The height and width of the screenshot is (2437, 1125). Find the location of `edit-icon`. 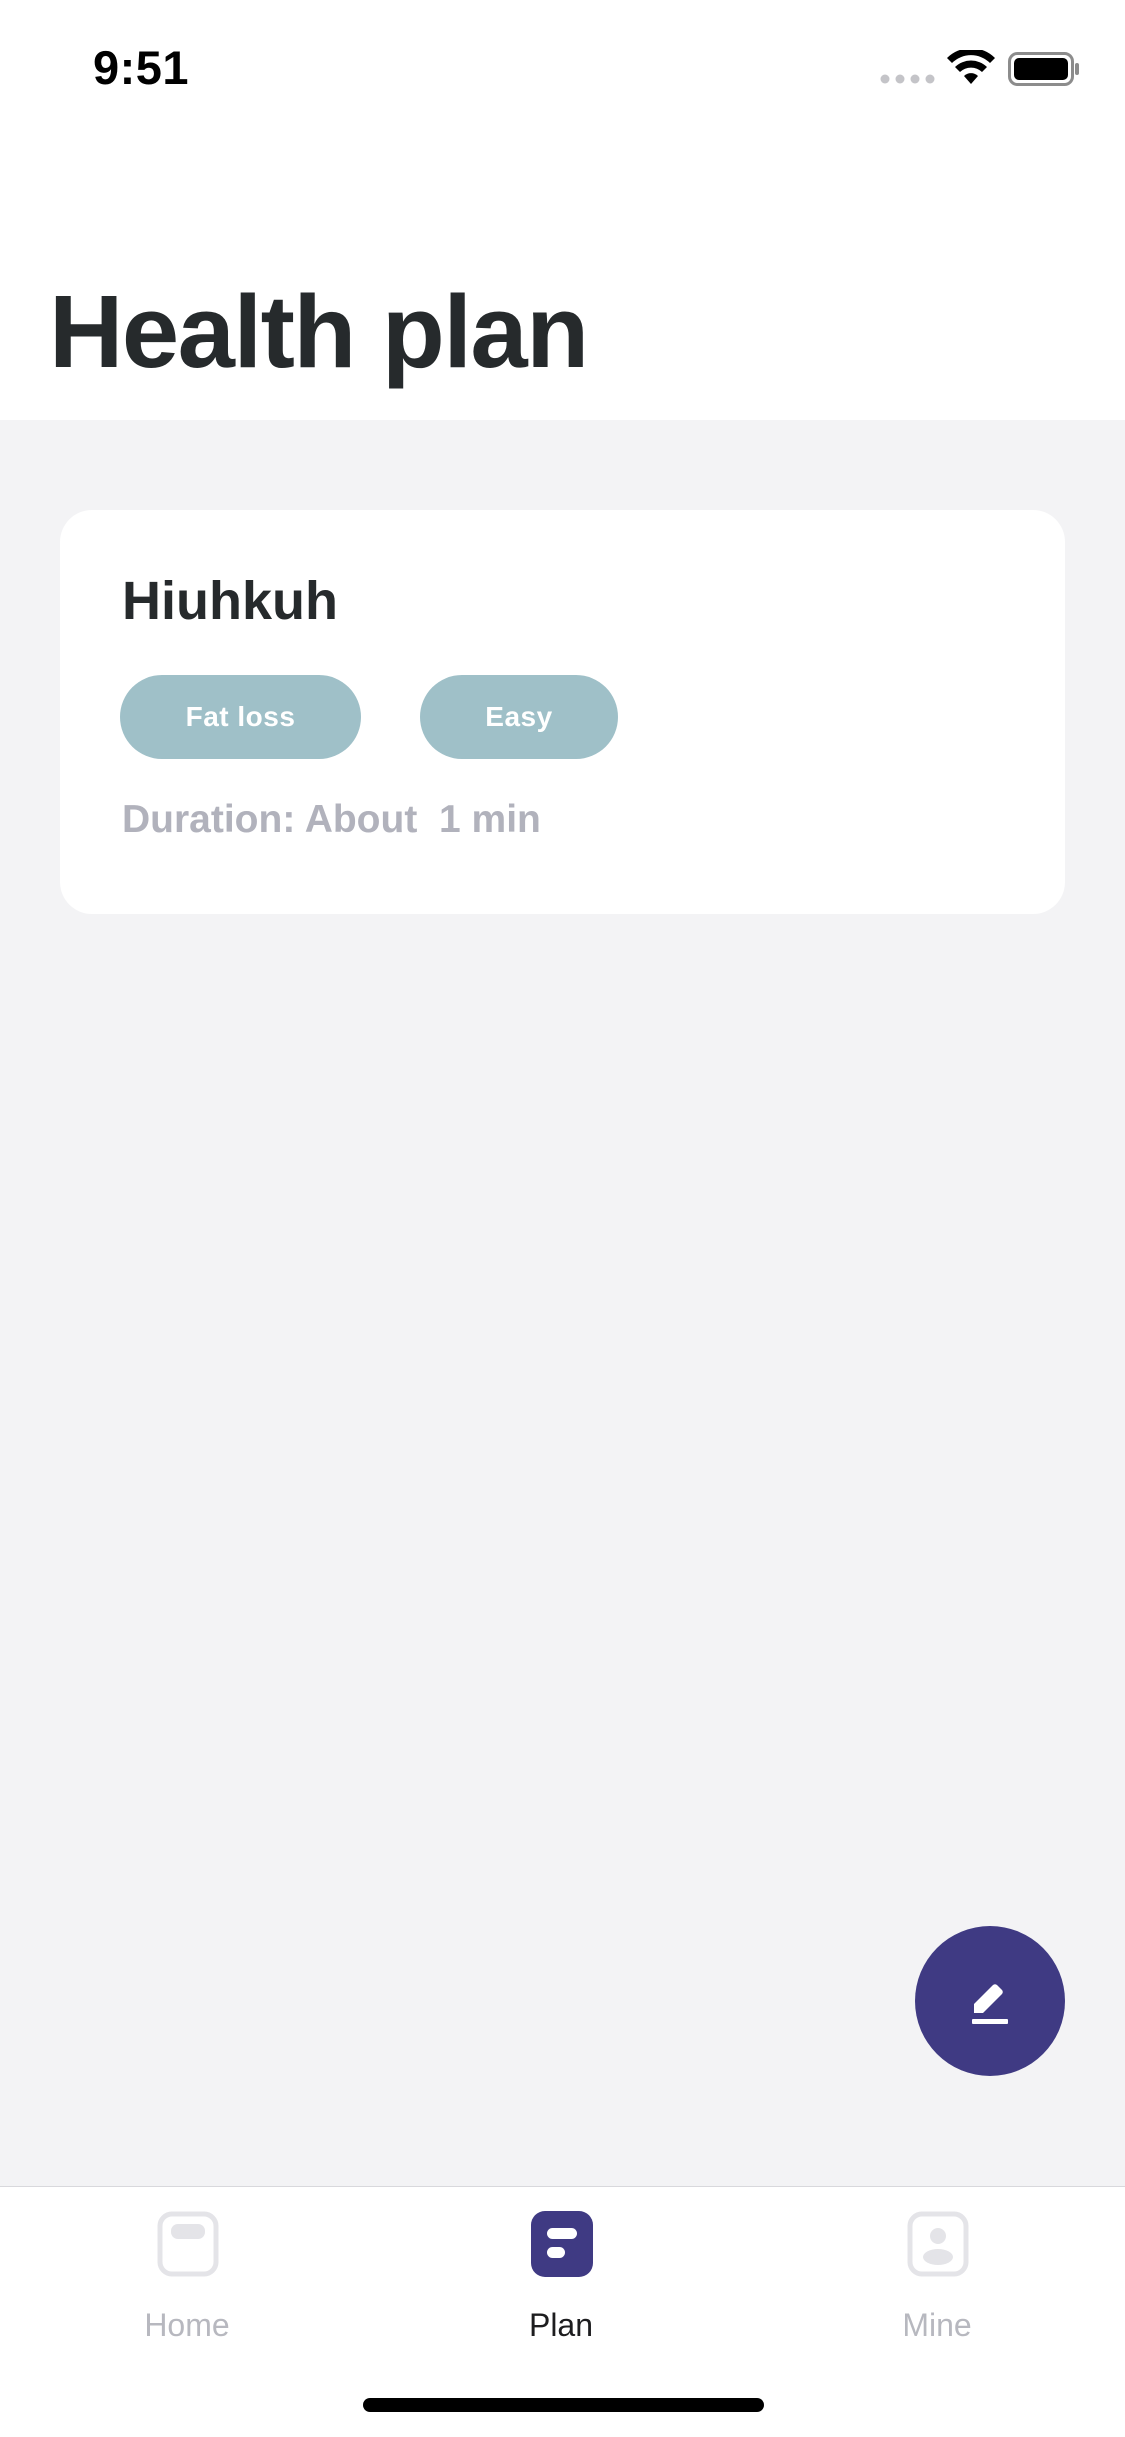

edit-icon is located at coordinates (990, 2004).